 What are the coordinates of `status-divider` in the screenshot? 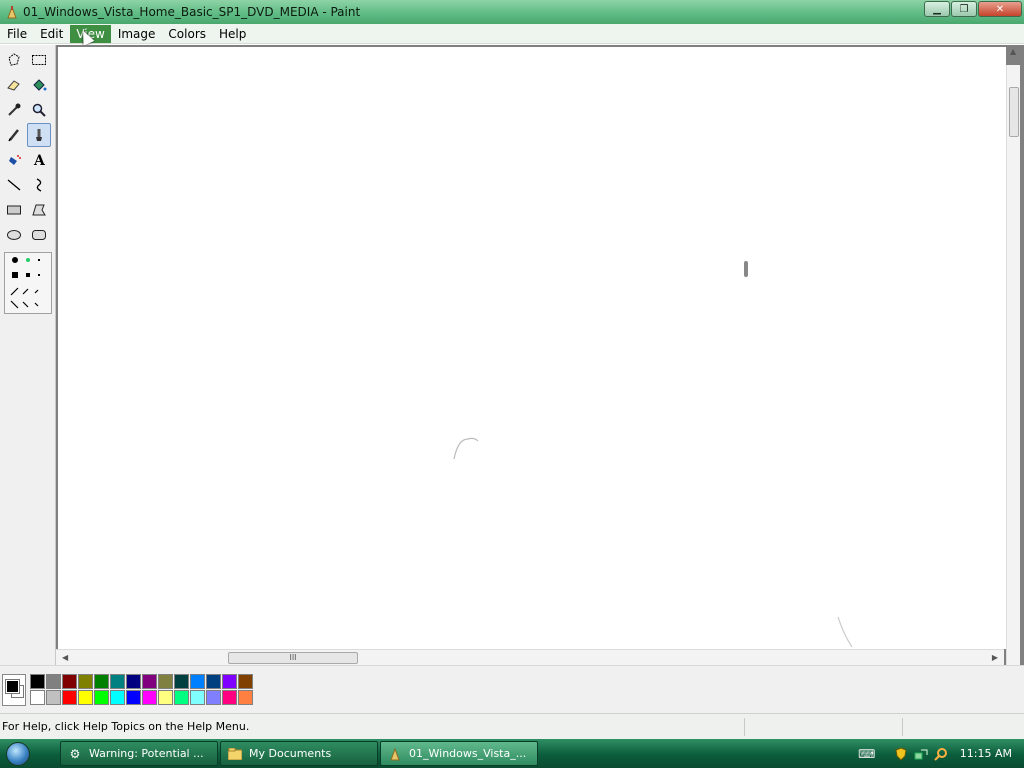 It's located at (902, 727).